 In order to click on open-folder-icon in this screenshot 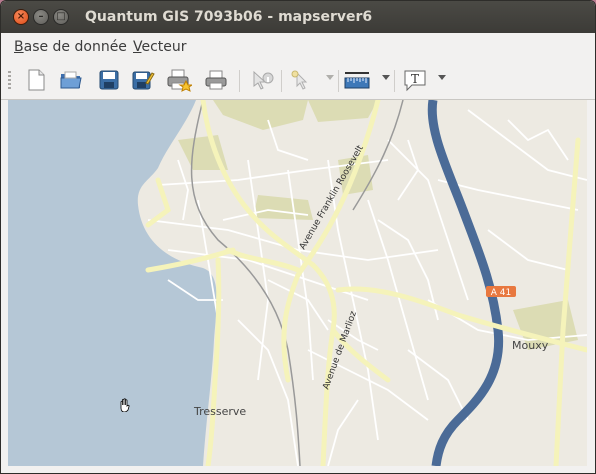, I will do `click(71, 80)`.